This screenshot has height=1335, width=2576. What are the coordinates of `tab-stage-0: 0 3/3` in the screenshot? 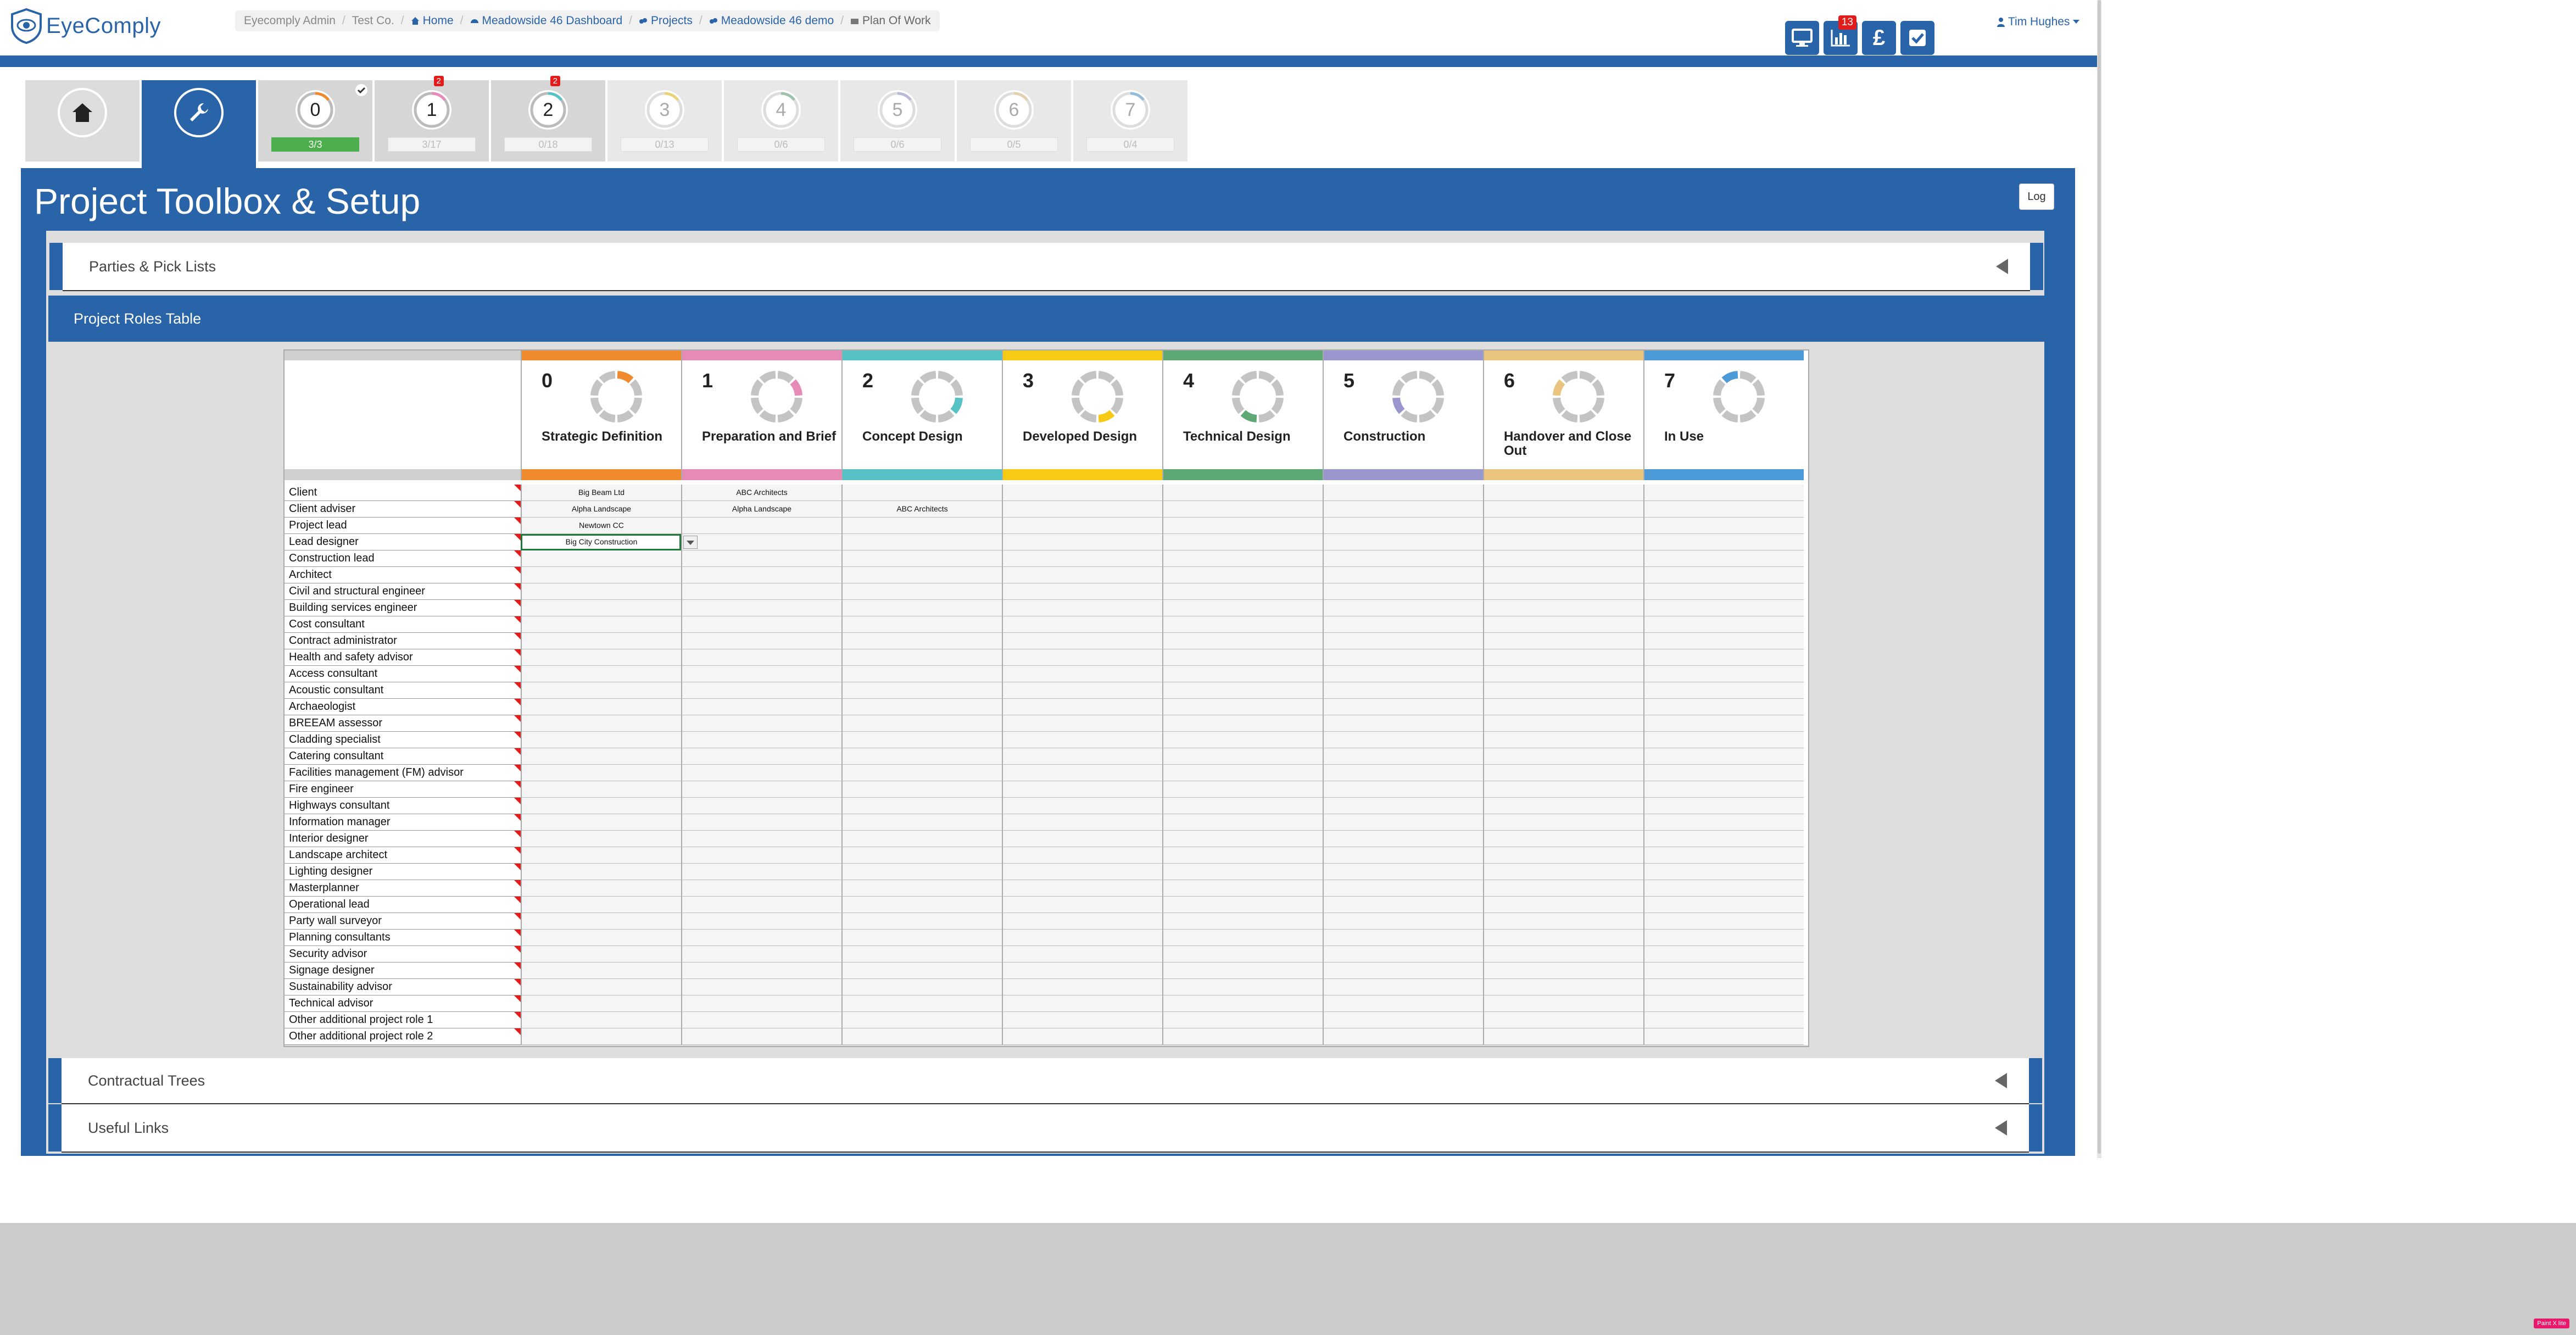 It's located at (315, 121).